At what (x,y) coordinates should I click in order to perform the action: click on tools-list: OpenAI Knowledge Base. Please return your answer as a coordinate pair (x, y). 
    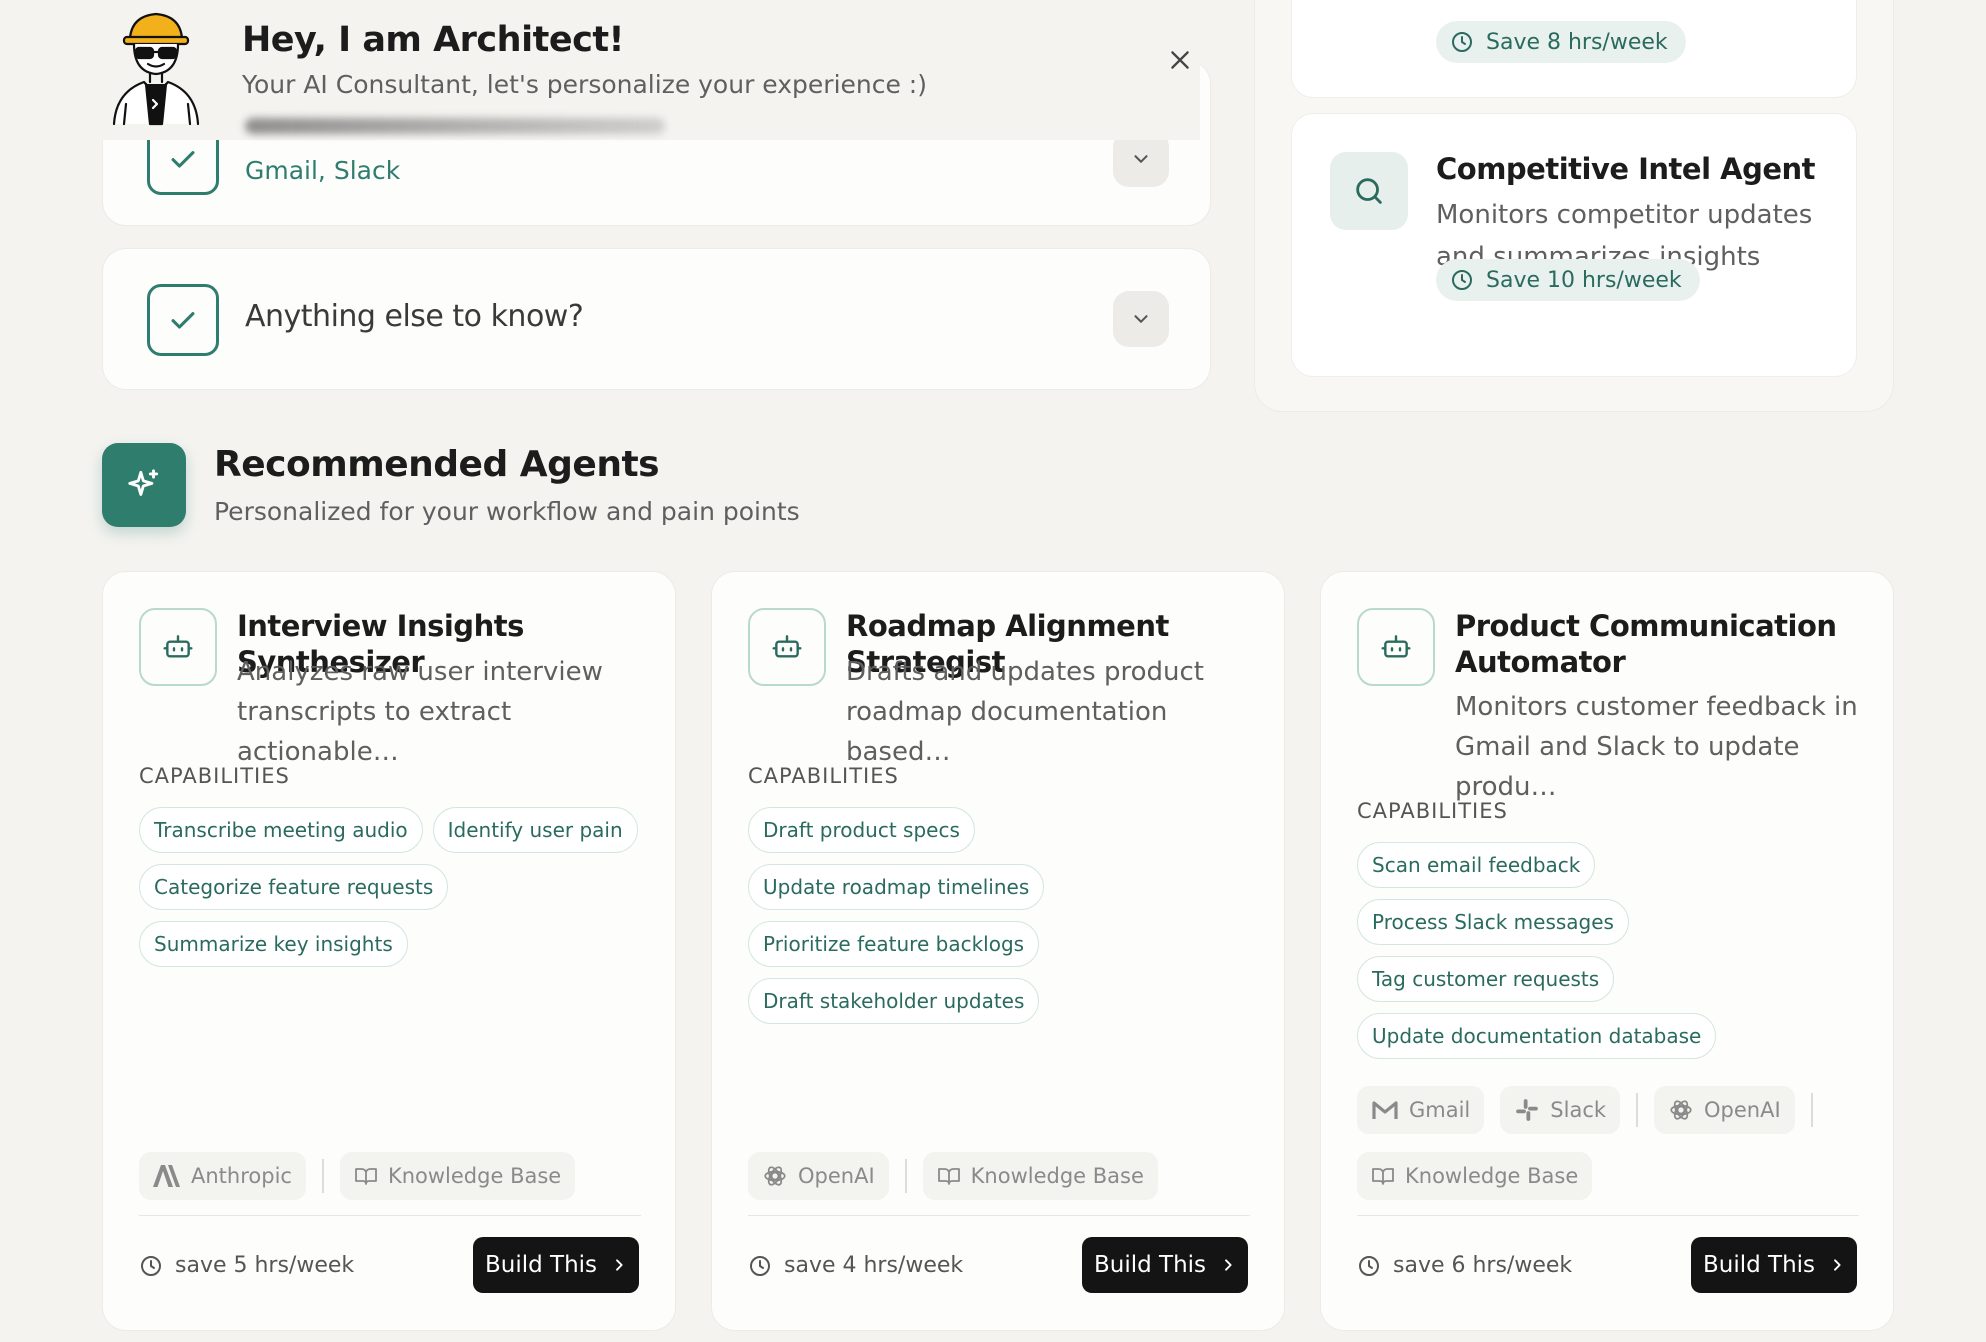
    Looking at the image, I should click on (1003, 1185).